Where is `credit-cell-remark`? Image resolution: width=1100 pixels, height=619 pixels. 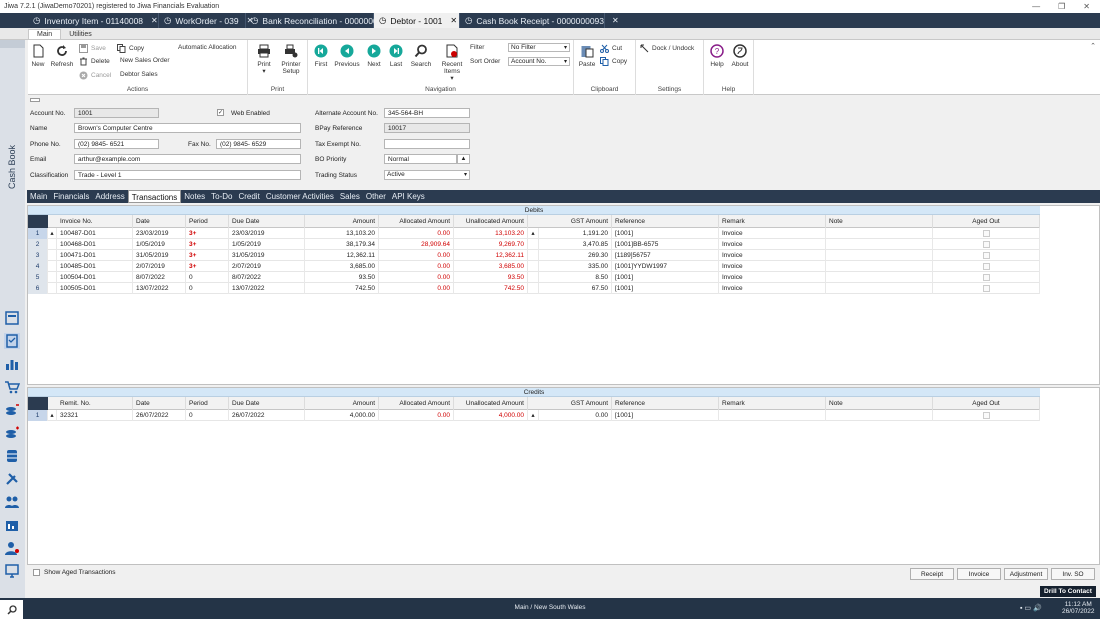 credit-cell-remark is located at coordinates (772, 415).